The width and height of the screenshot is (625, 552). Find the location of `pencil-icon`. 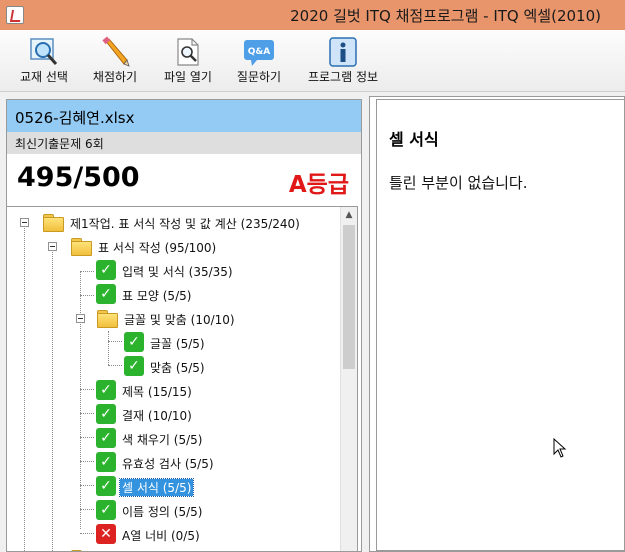

pencil-icon is located at coordinates (116, 51).